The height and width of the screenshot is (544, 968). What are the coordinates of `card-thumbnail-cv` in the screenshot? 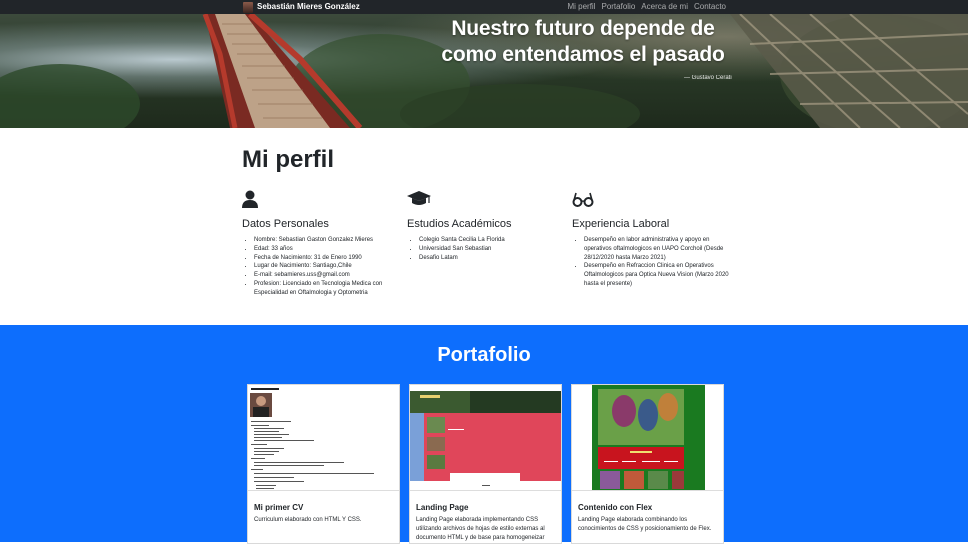 It's located at (323, 438).